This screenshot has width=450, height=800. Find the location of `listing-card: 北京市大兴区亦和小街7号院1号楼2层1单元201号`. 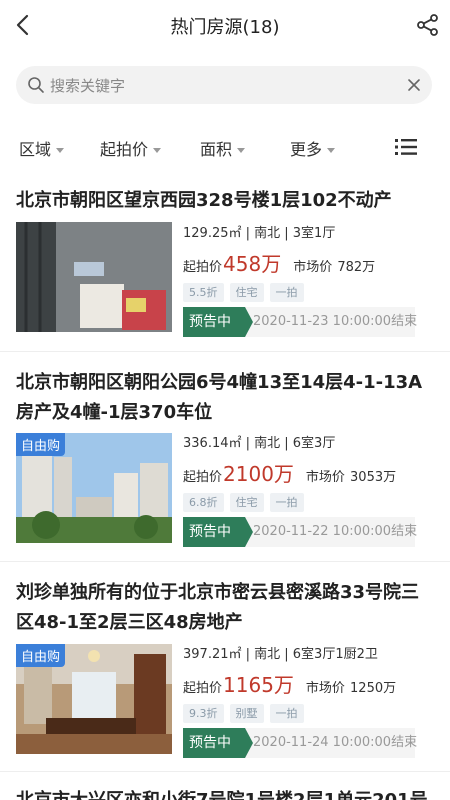

listing-card: 北京市大兴区亦和小街7号院1号楼2层1单元201号 is located at coordinates (225, 786).